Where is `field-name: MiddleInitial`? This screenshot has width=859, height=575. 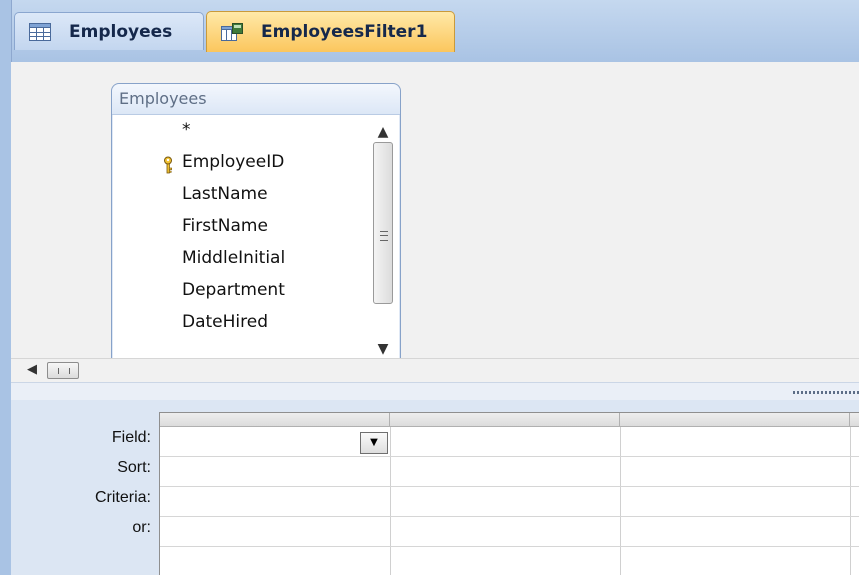 field-name: MiddleInitial is located at coordinates (234, 258).